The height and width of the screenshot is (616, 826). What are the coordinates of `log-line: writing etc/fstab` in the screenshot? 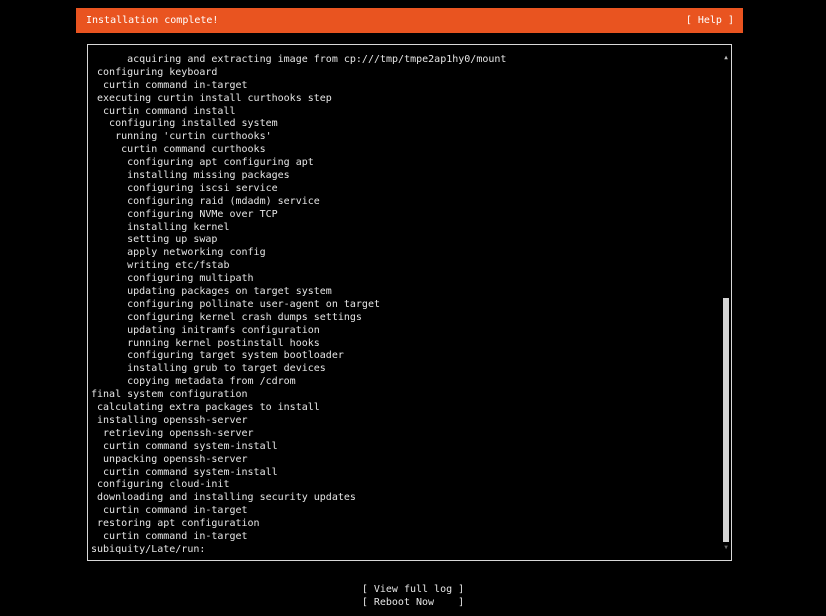 It's located at (160, 266).